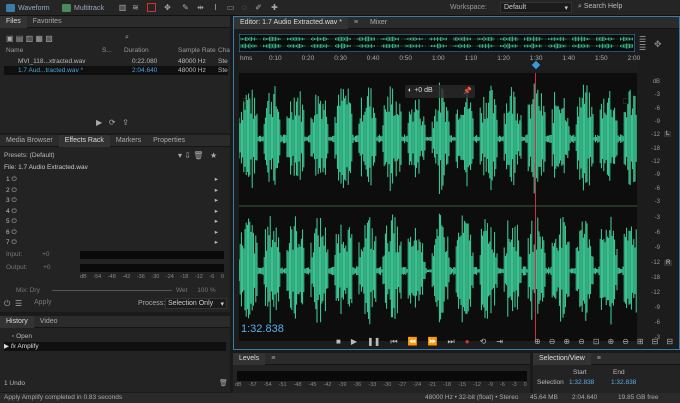 This screenshot has width=680, height=403. Describe the element at coordinates (83, 8) in the screenshot. I see `multitrack-view-button: Multitrack` at that location.